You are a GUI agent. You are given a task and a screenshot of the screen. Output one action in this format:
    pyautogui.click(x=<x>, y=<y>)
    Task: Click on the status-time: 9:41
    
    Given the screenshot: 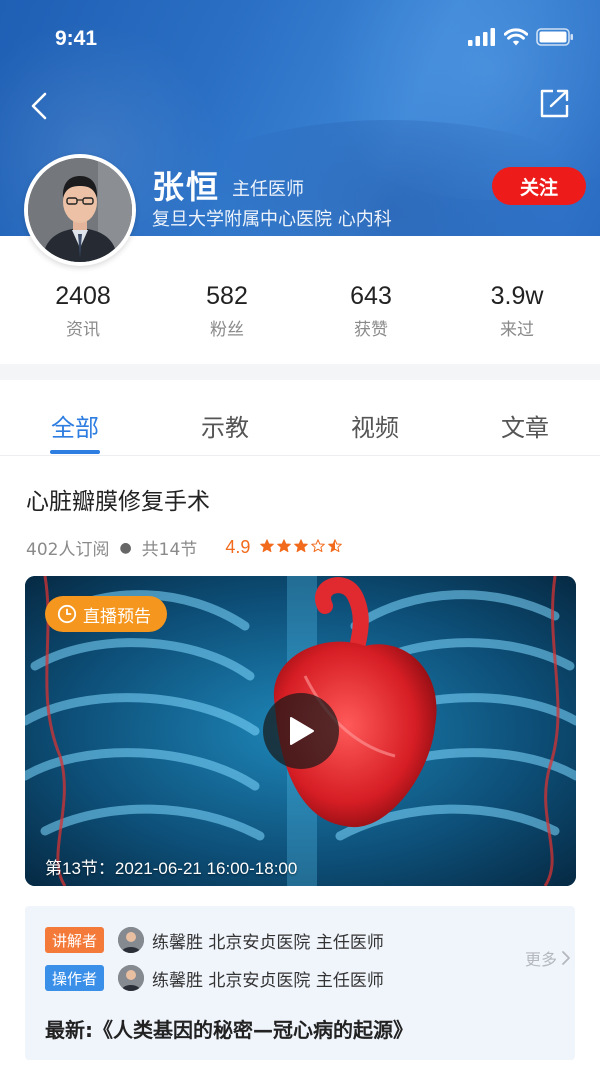 What is the action you would take?
    pyautogui.click(x=76, y=38)
    